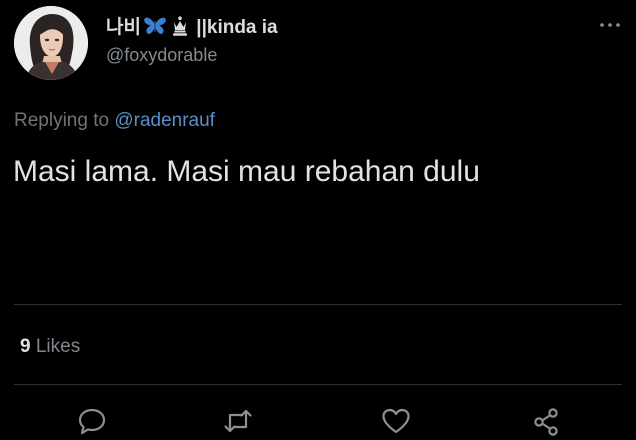  I want to click on butterfly-icon, so click(155, 26).